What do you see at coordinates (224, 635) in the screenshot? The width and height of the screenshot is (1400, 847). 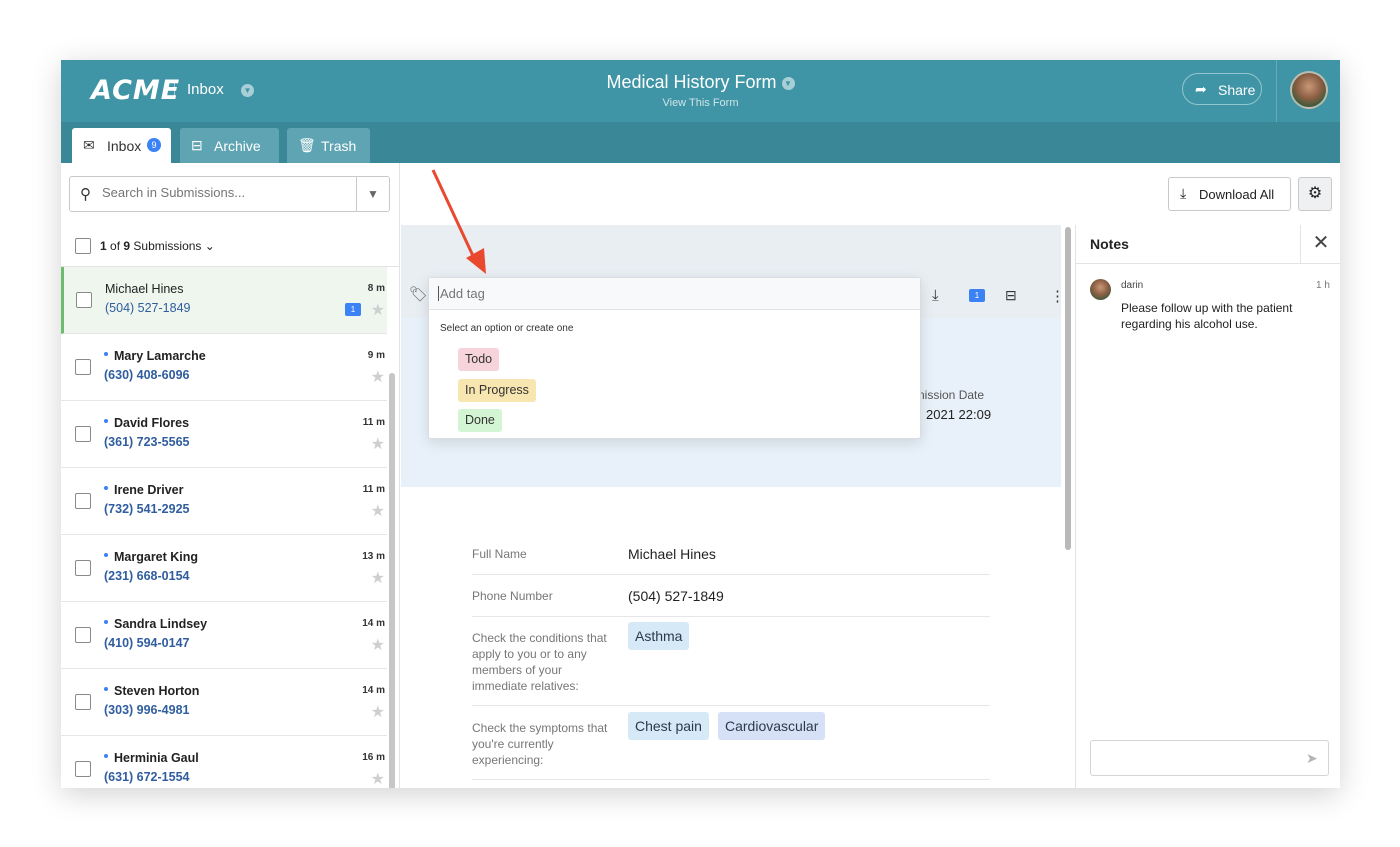 I see `list-item: Sandra Lindsey (410) 594-0147 14 m ★` at bounding box center [224, 635].